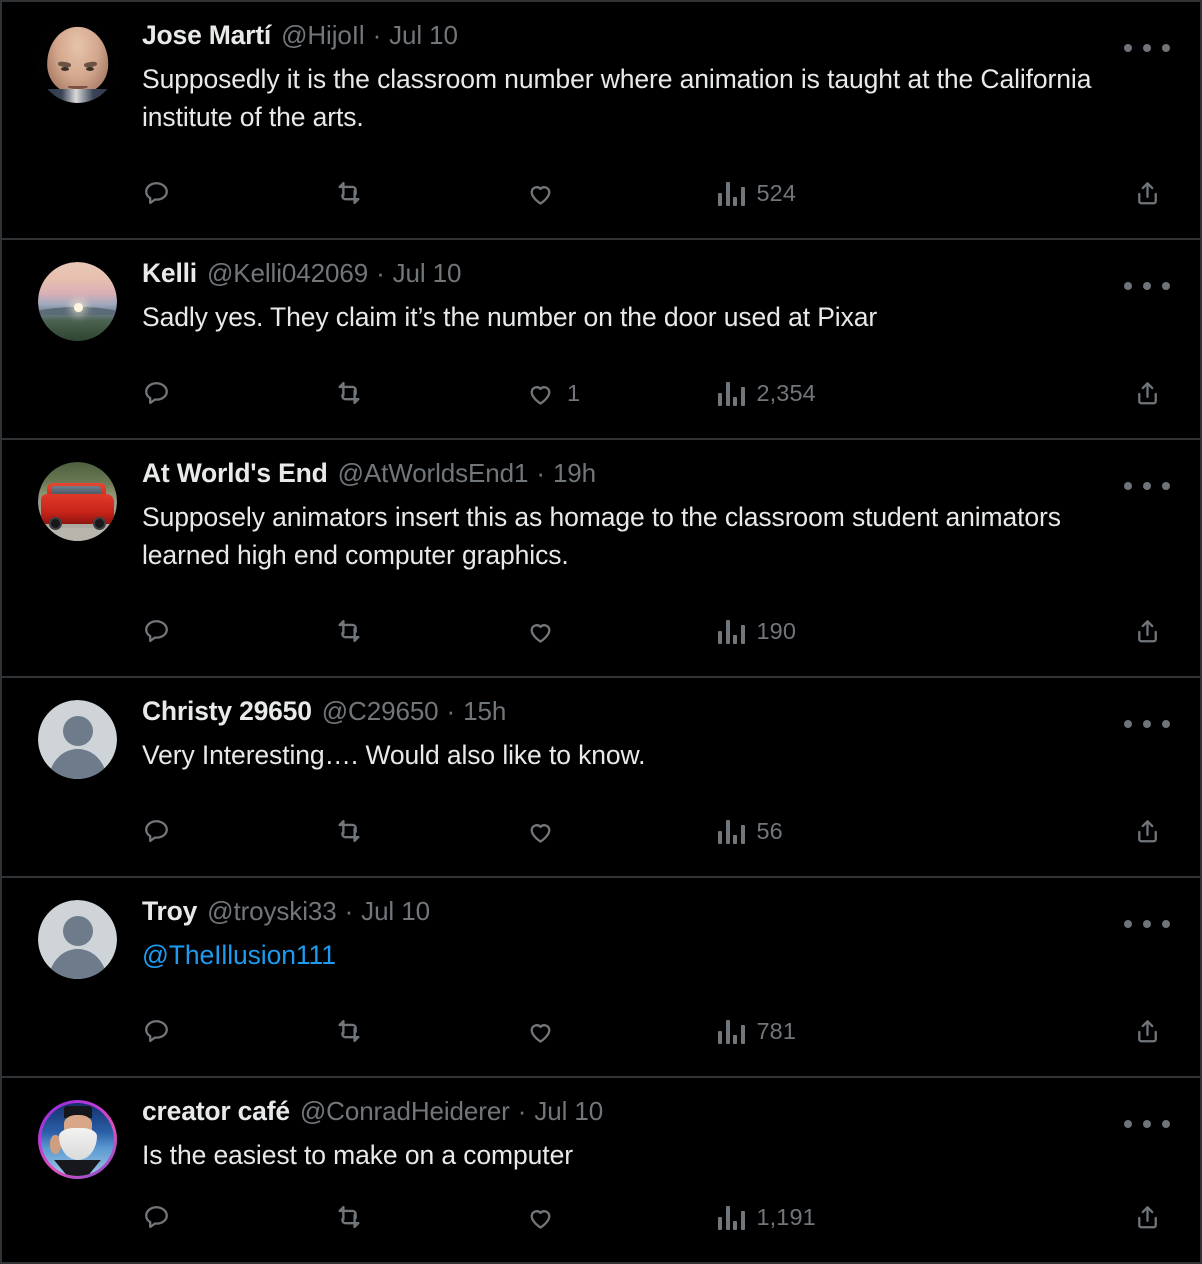 Image resolution: width=1202 pixels, height=1264 pixels. Describe the element at coordinates (574, 473) in the screenshot. I see `timestamp: 19h` at that location.